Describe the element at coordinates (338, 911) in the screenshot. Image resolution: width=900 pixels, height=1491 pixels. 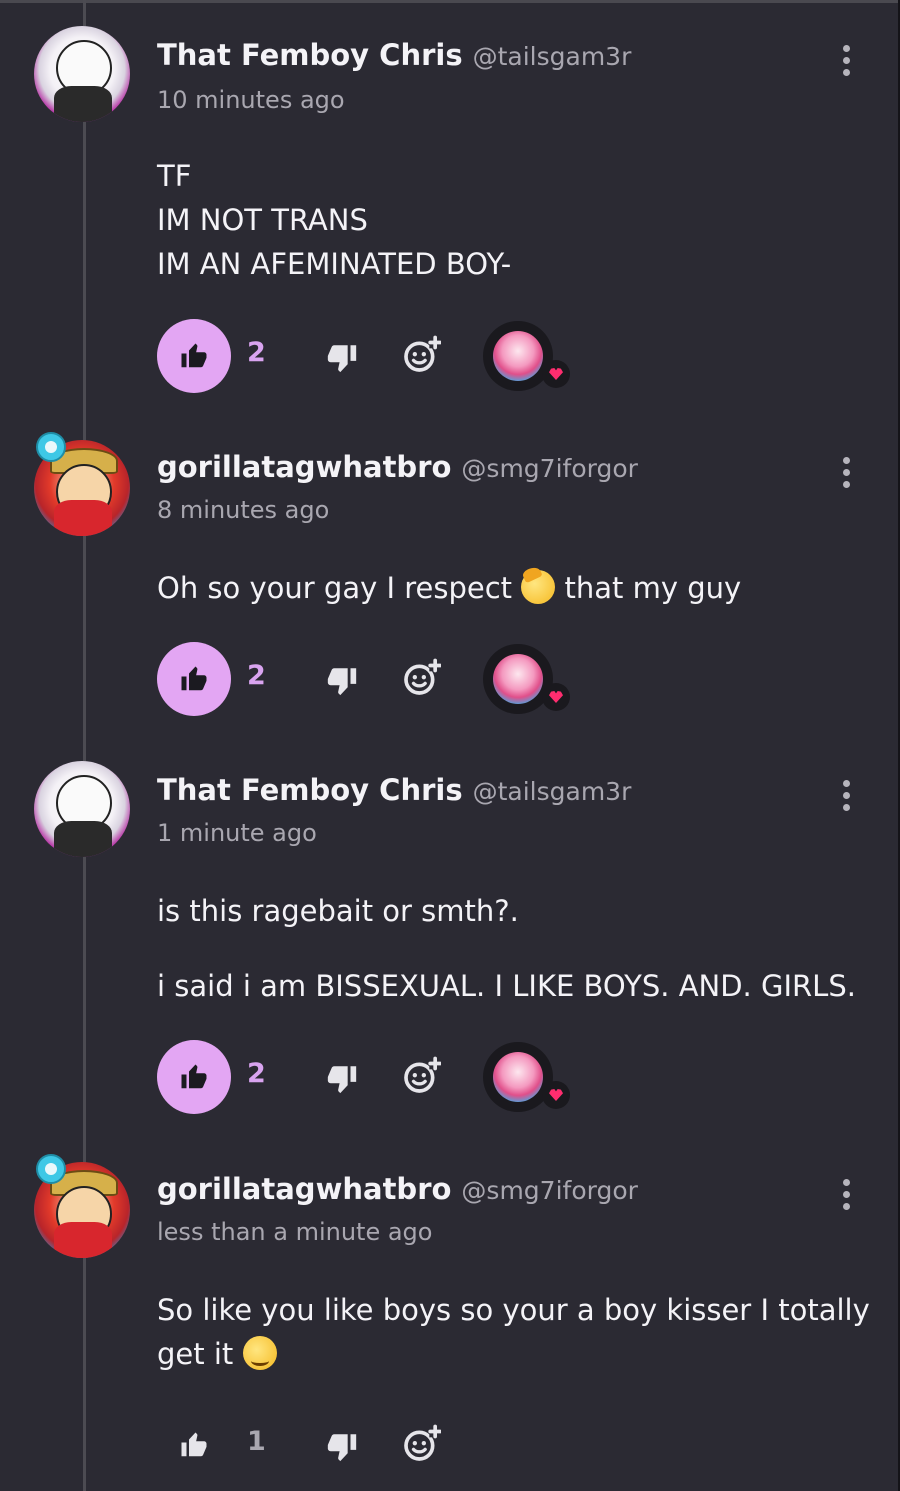
I see `comment-line: is this ragebait or smth?.` at that location.